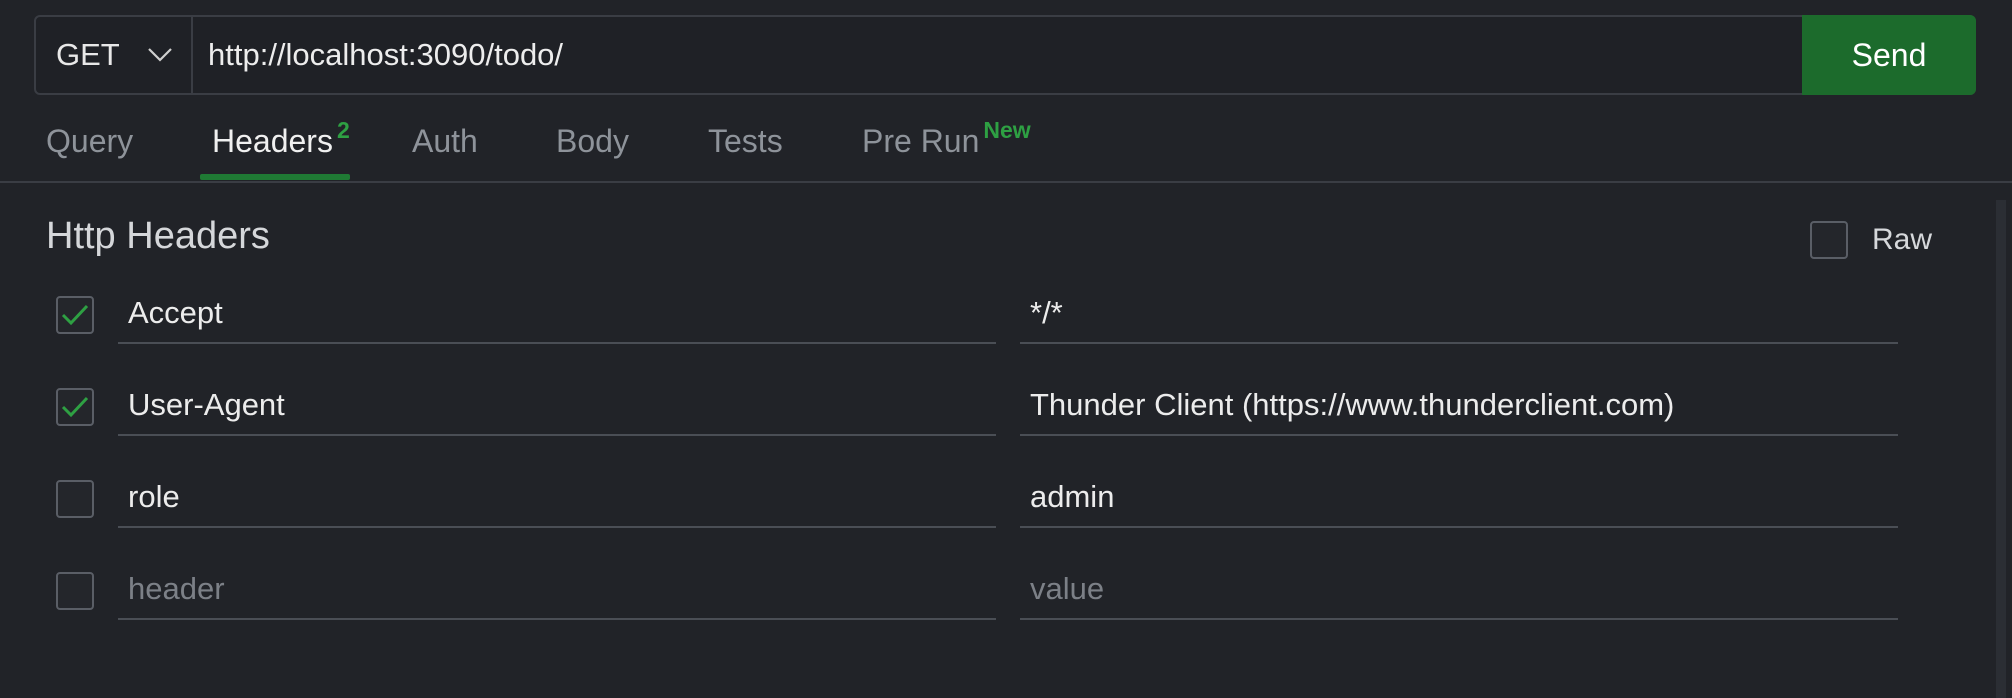  I want to click on scrollbar, so click(2001, 449).